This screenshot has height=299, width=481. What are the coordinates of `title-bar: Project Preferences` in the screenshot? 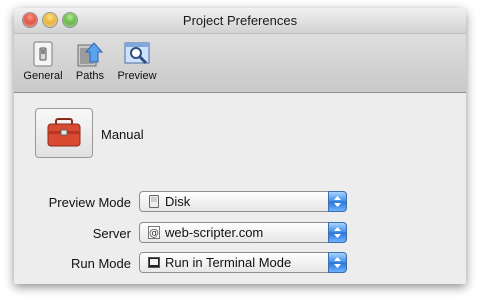 It's located at (240, 21).